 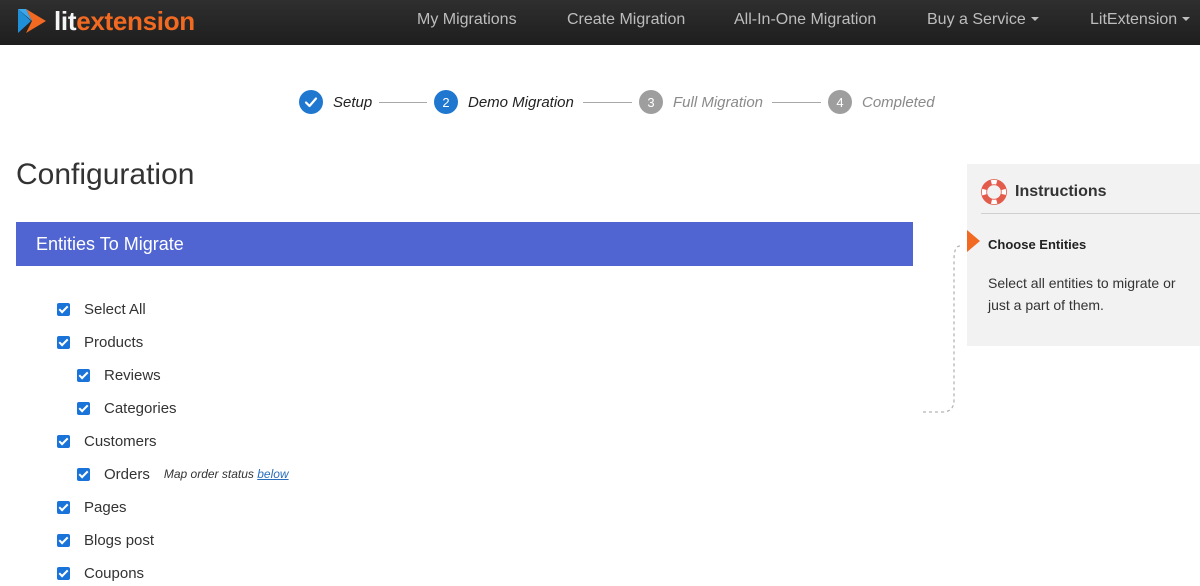 I want to click on step-label: Demo Migration, so click(x=521, y=102).